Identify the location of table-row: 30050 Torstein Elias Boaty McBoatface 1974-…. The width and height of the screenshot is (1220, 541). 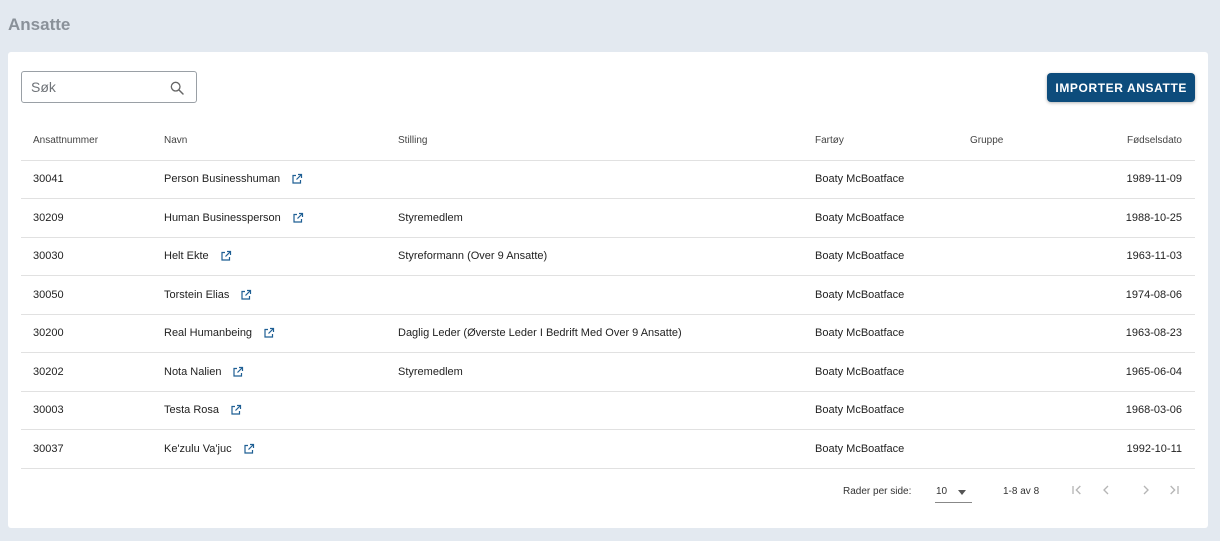
(608, 295).